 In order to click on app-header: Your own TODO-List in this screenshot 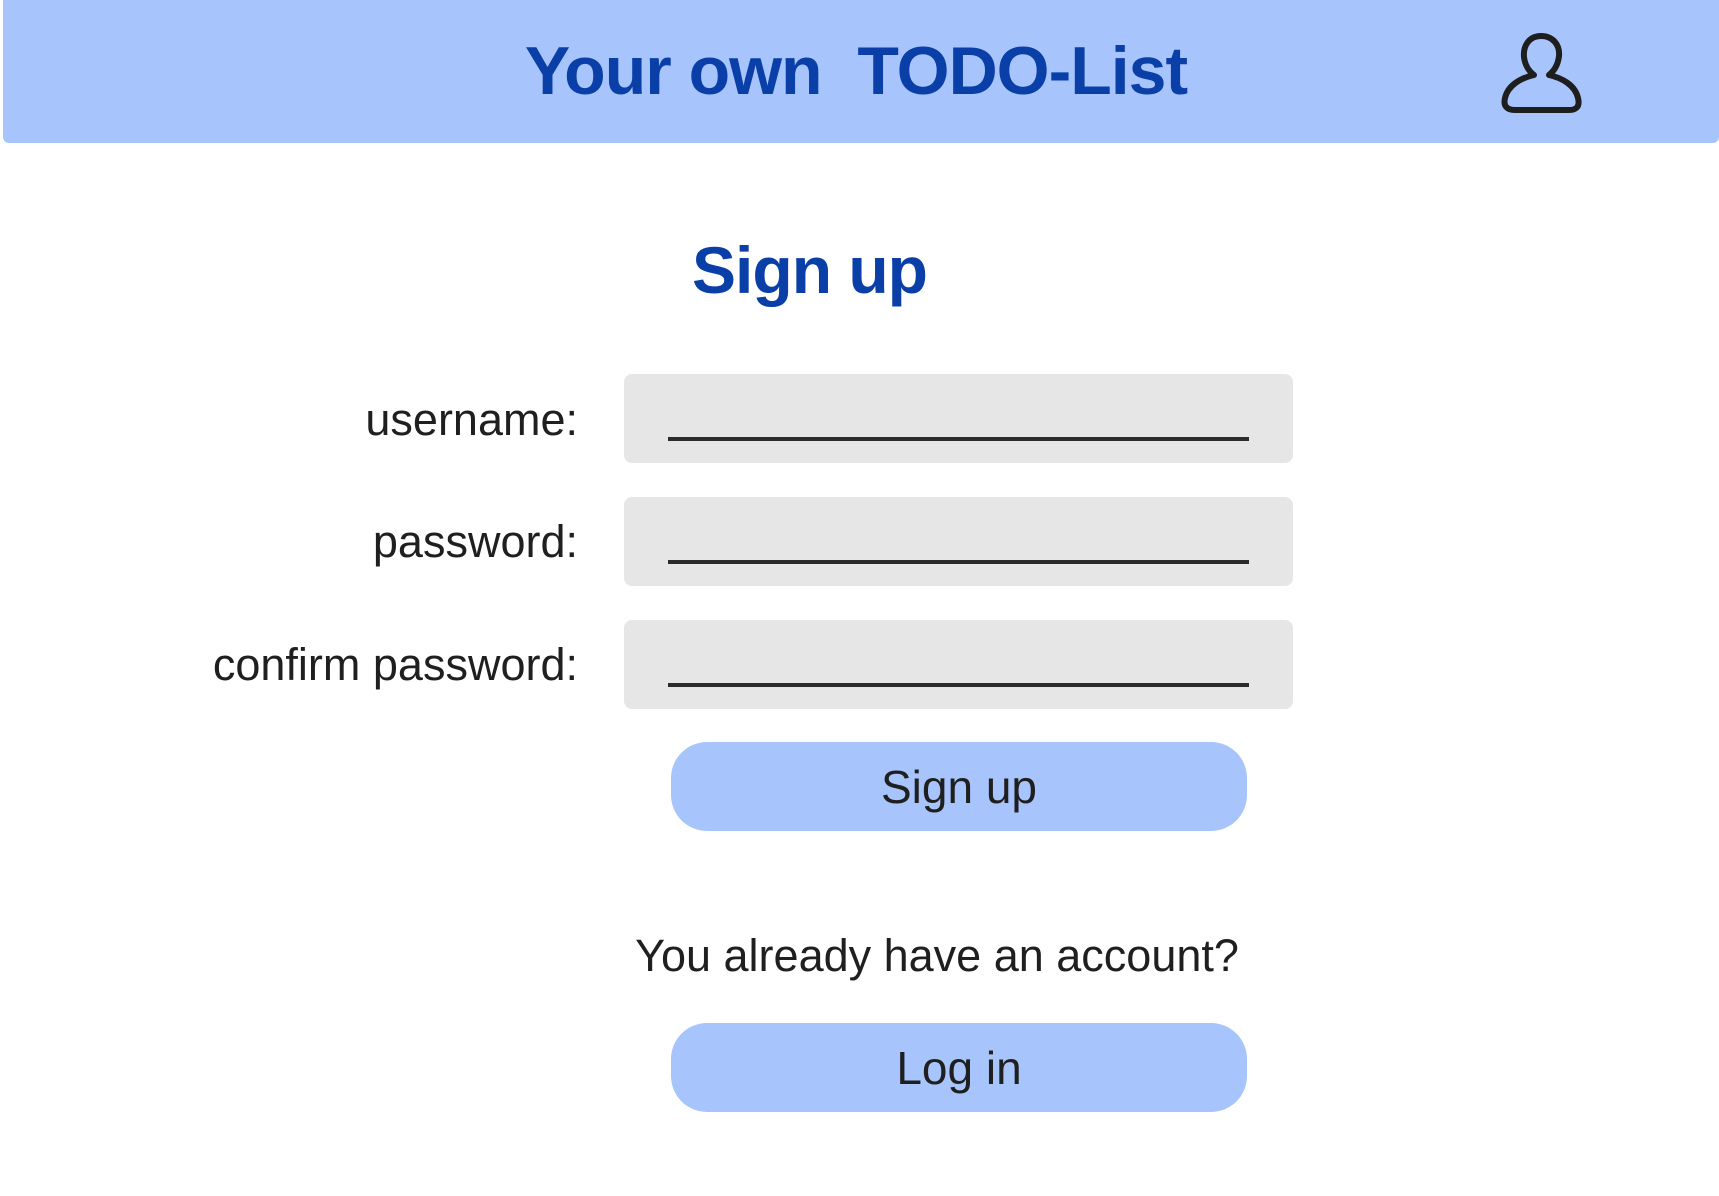, I will do `click(861, 71)`.